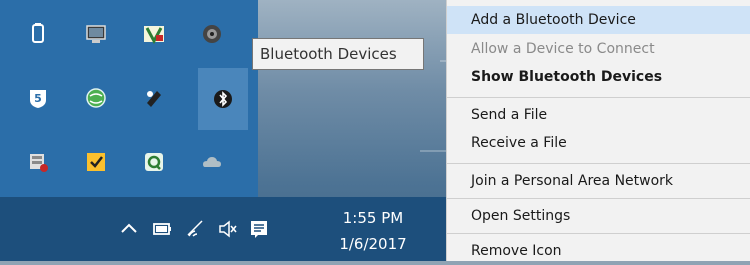 This screenshot has height=265, width=750. Describe the element at coordinates (228, 229) in the screenshot. I see `volume-muted-icon` at that location.